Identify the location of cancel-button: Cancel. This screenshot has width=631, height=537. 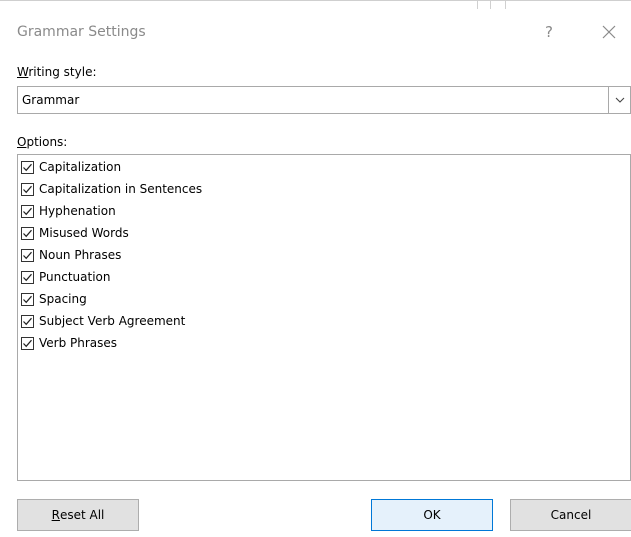
(570, 515).